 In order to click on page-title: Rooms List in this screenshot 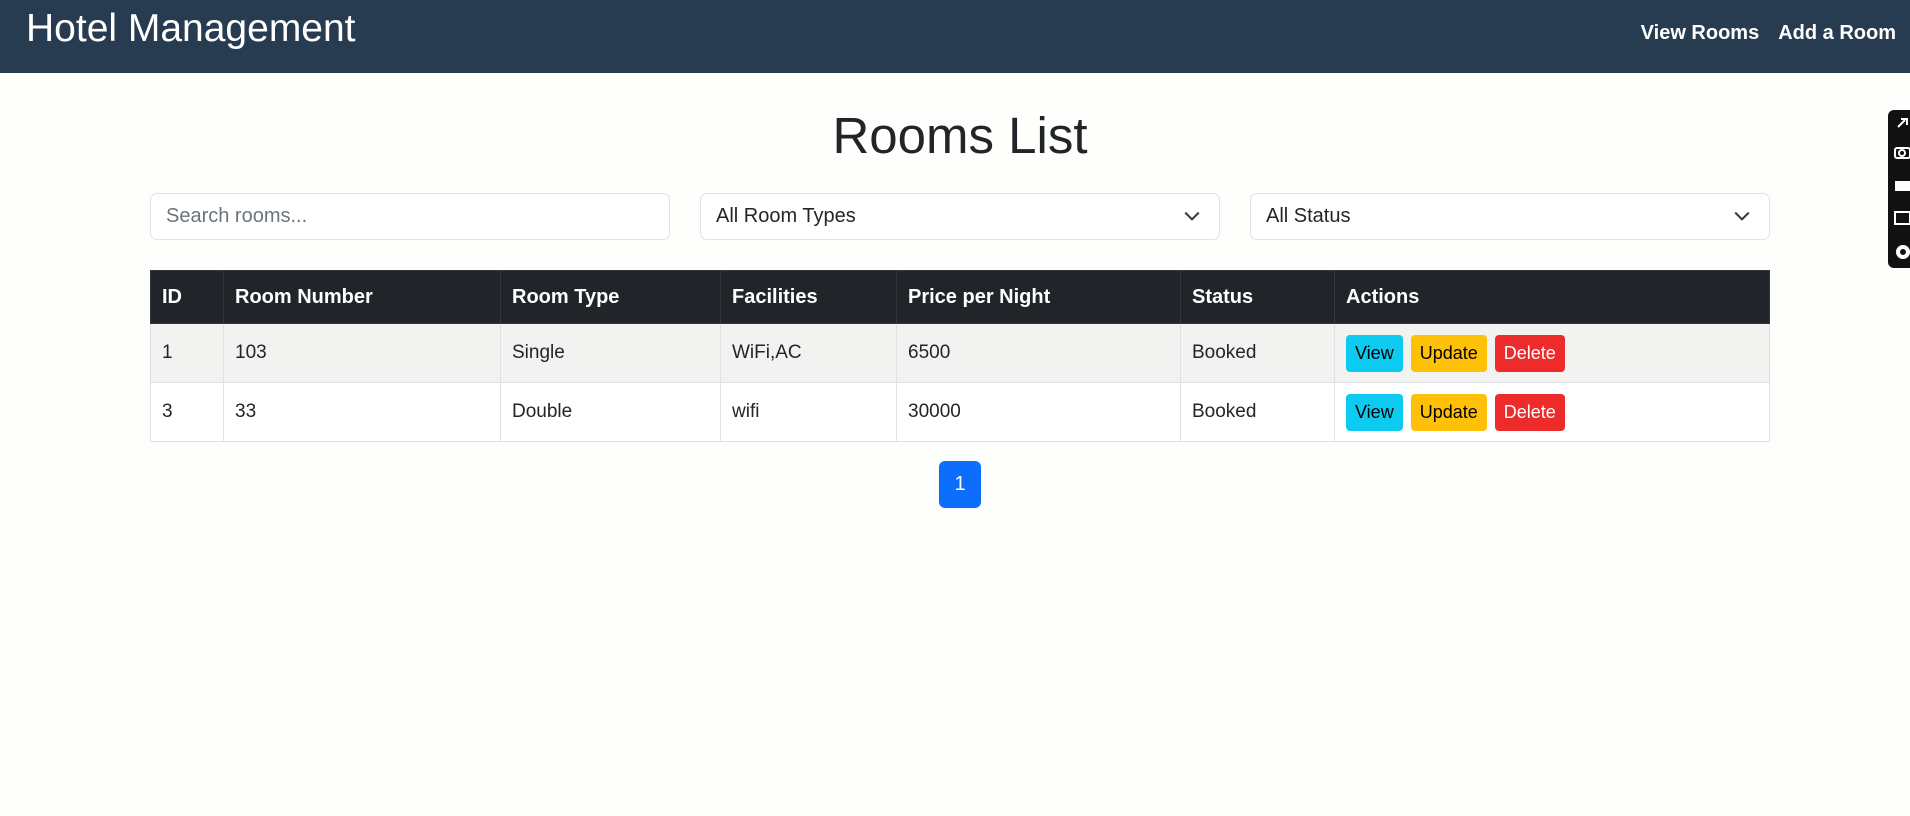, I will do `click(960, 135)`.